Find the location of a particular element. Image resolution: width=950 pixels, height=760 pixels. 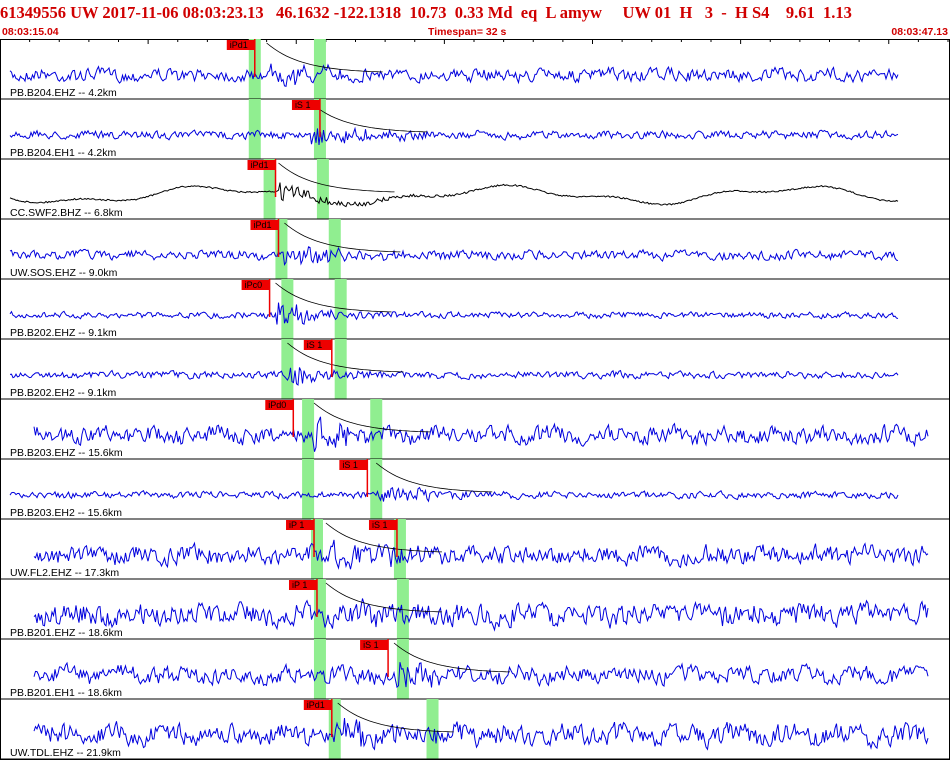

station-label: CC.SWF2.BHZ -- 6.8km is located at coordinates (66, 213).